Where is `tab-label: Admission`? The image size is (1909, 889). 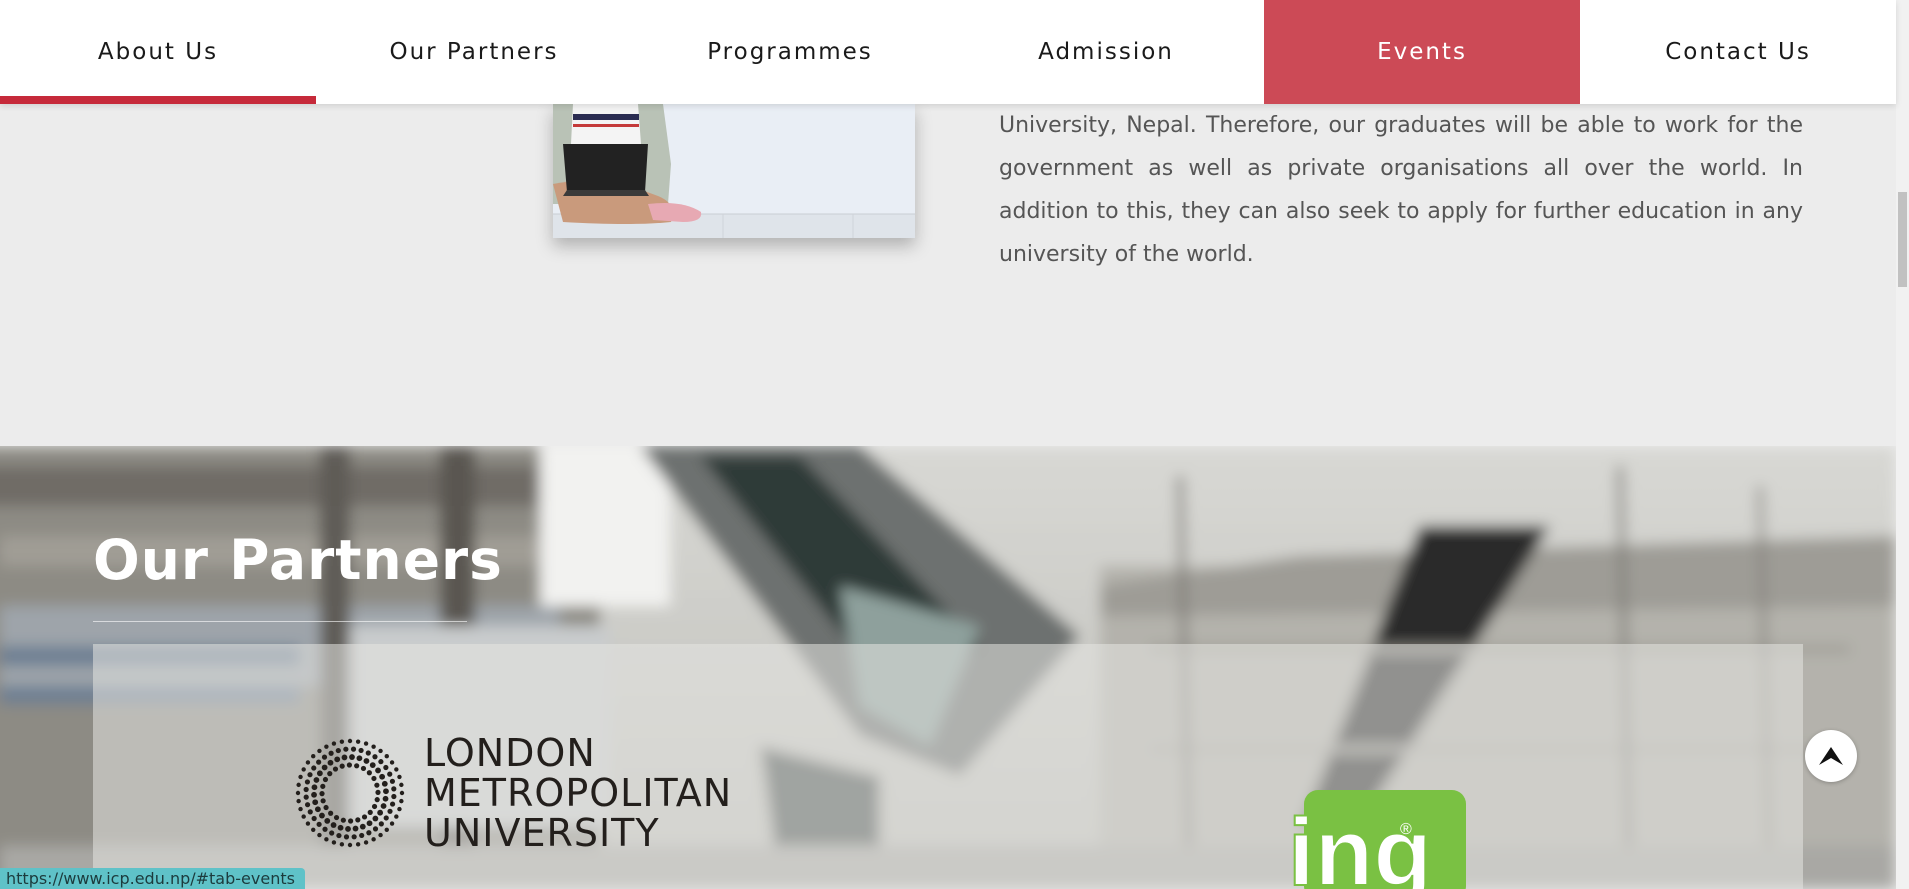 tab-label: Admission is located at coordinates (1106, 52).